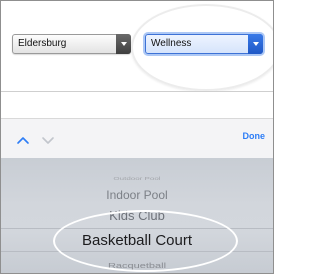 The width and height of the screenshot is (320, 274). What do you see at coordinates (137, 195) in the screenshot?
I see `picker-item: Indoor Pool` at bounding box center [137, 195].